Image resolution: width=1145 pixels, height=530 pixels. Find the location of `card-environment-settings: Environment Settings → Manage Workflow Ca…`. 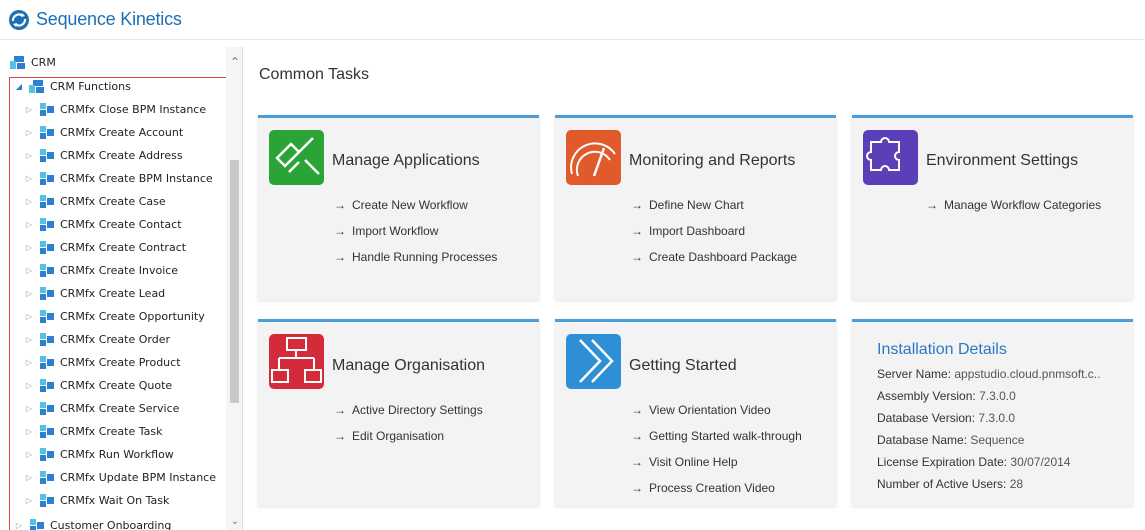

card-environment-settings: Environment Settings → Manage Workflow Ca… is located at coordinates (992, 207).